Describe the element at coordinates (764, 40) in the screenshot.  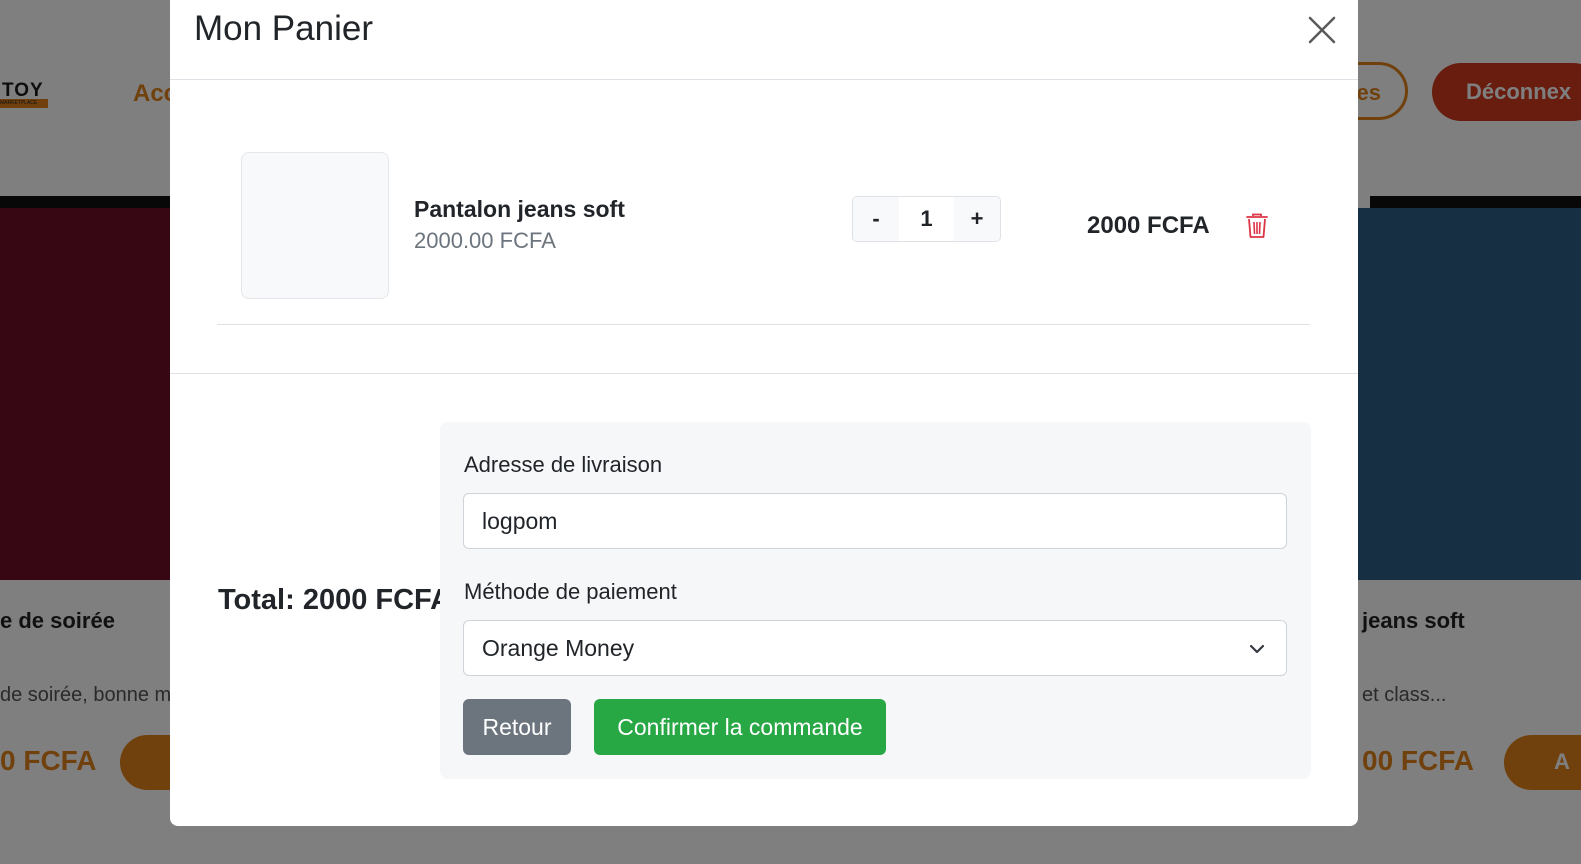
I see `modal-header: Mon Panier` at that location.